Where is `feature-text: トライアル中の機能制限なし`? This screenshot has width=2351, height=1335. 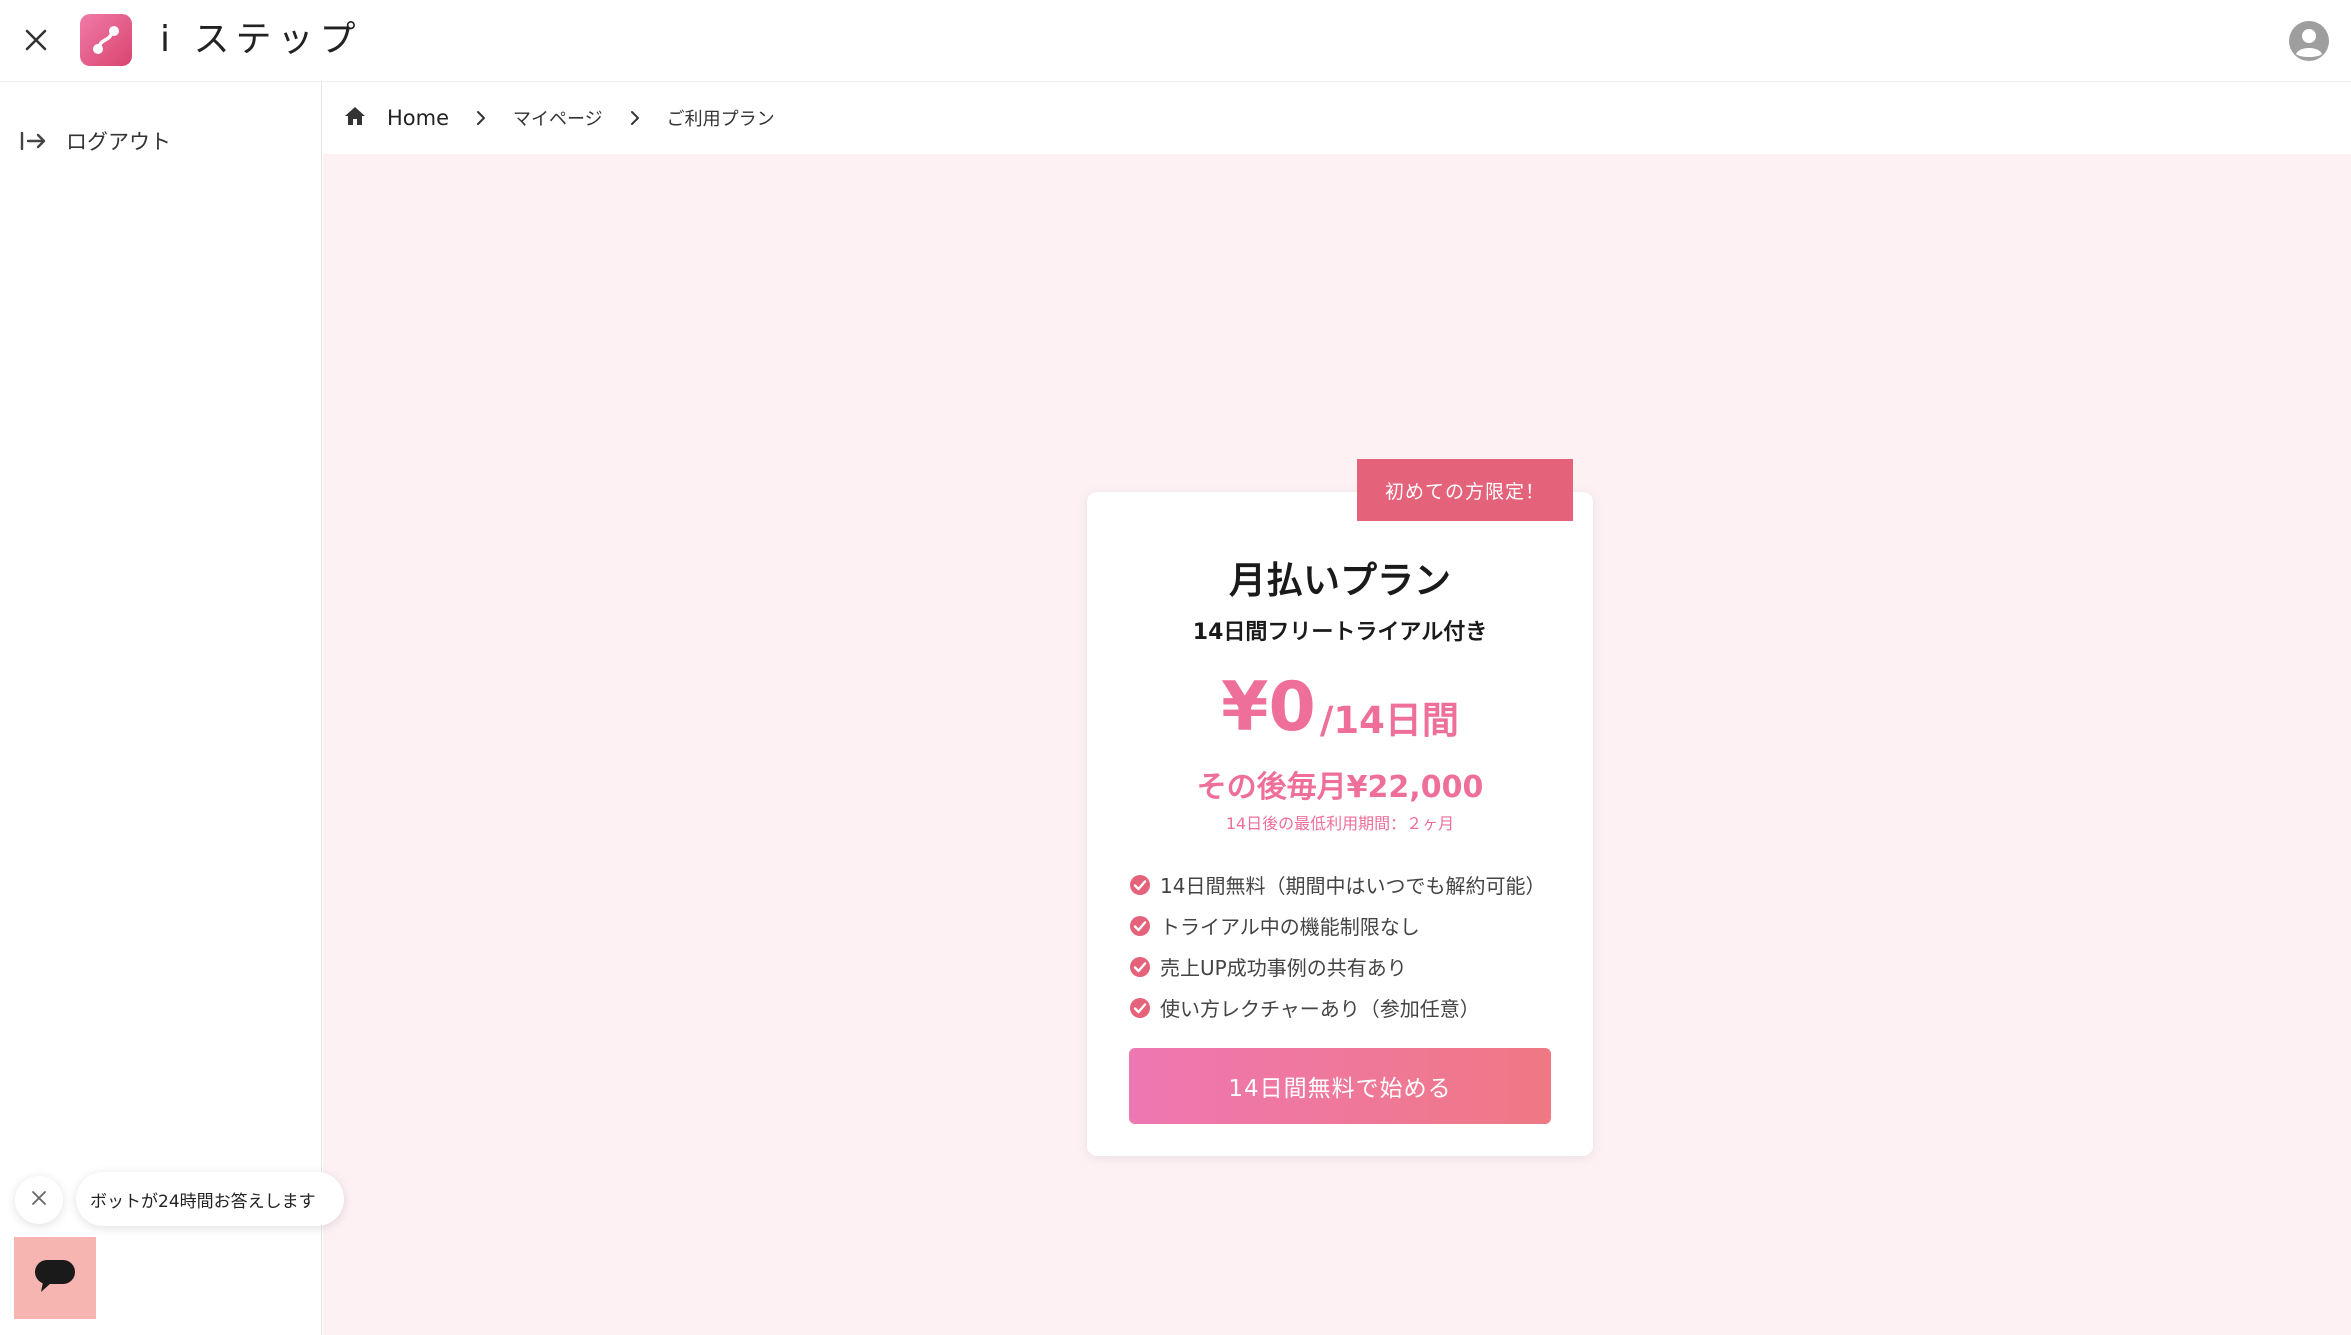
feature-text: トライアル中の機能制限なし is located at coordinates (1290, 927).